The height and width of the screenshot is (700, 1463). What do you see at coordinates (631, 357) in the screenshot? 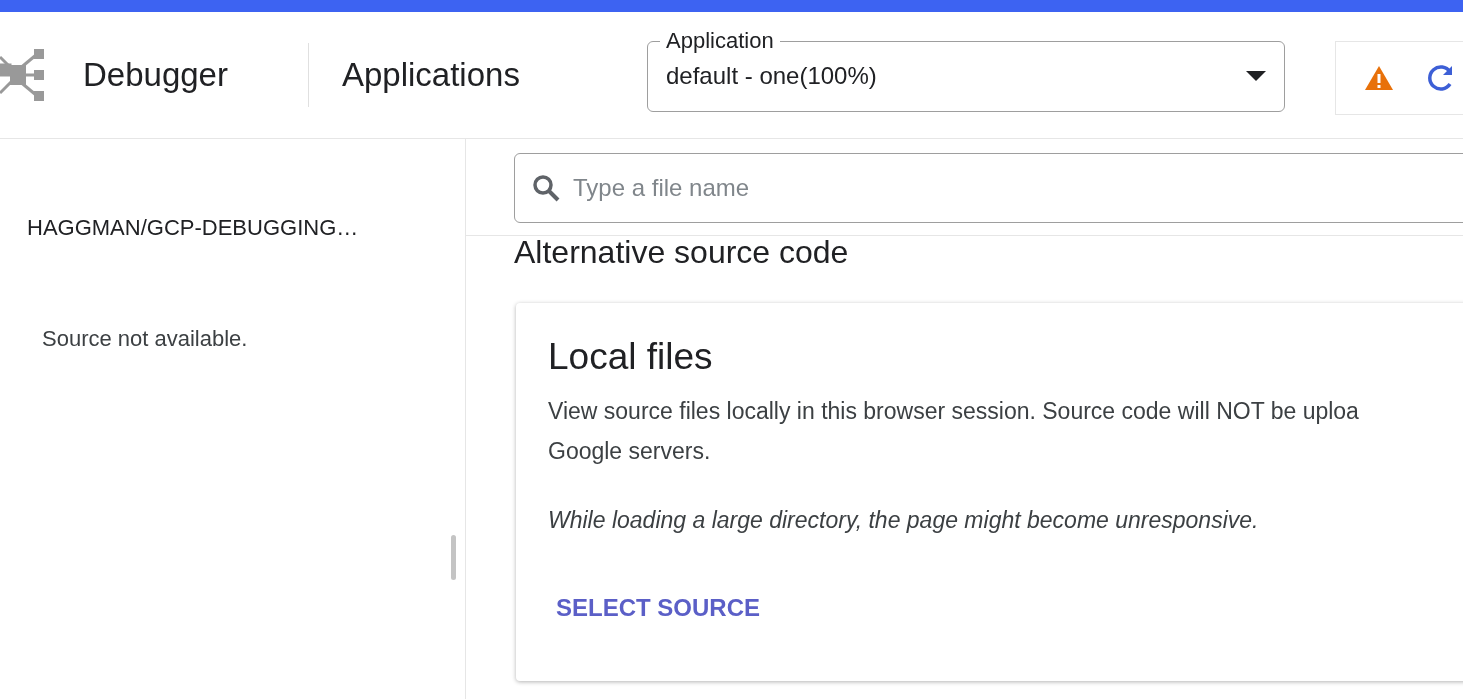
I see `card-title: Local files` at bounding box center [631, 357].